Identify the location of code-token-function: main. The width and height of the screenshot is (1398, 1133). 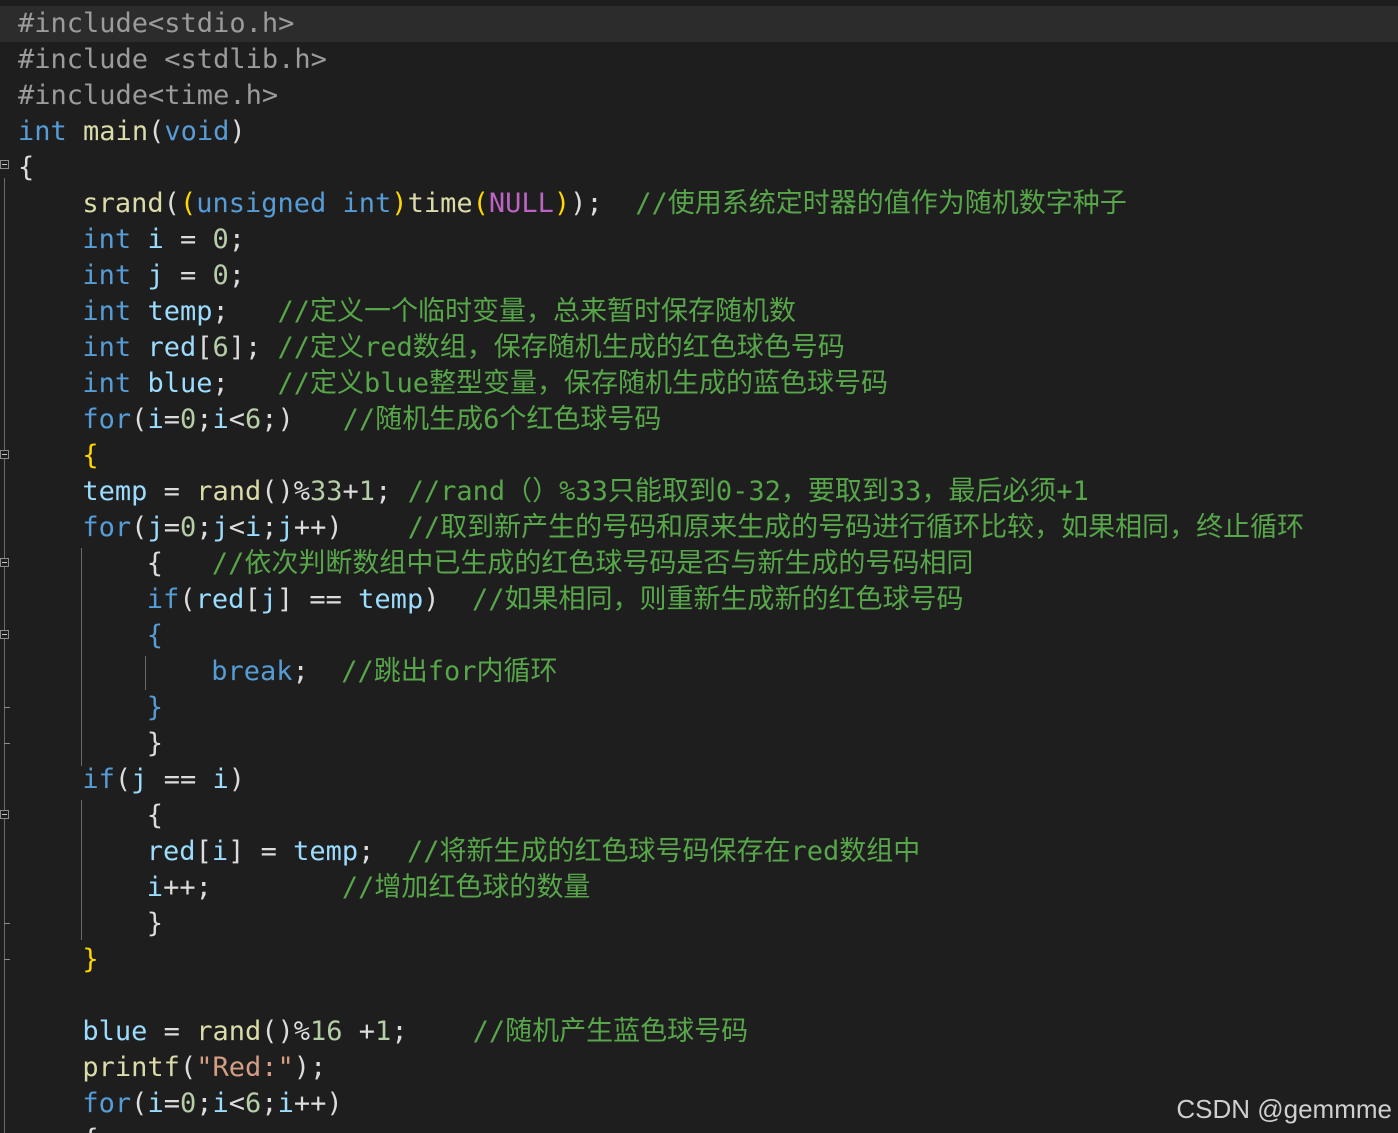
(116, 131).